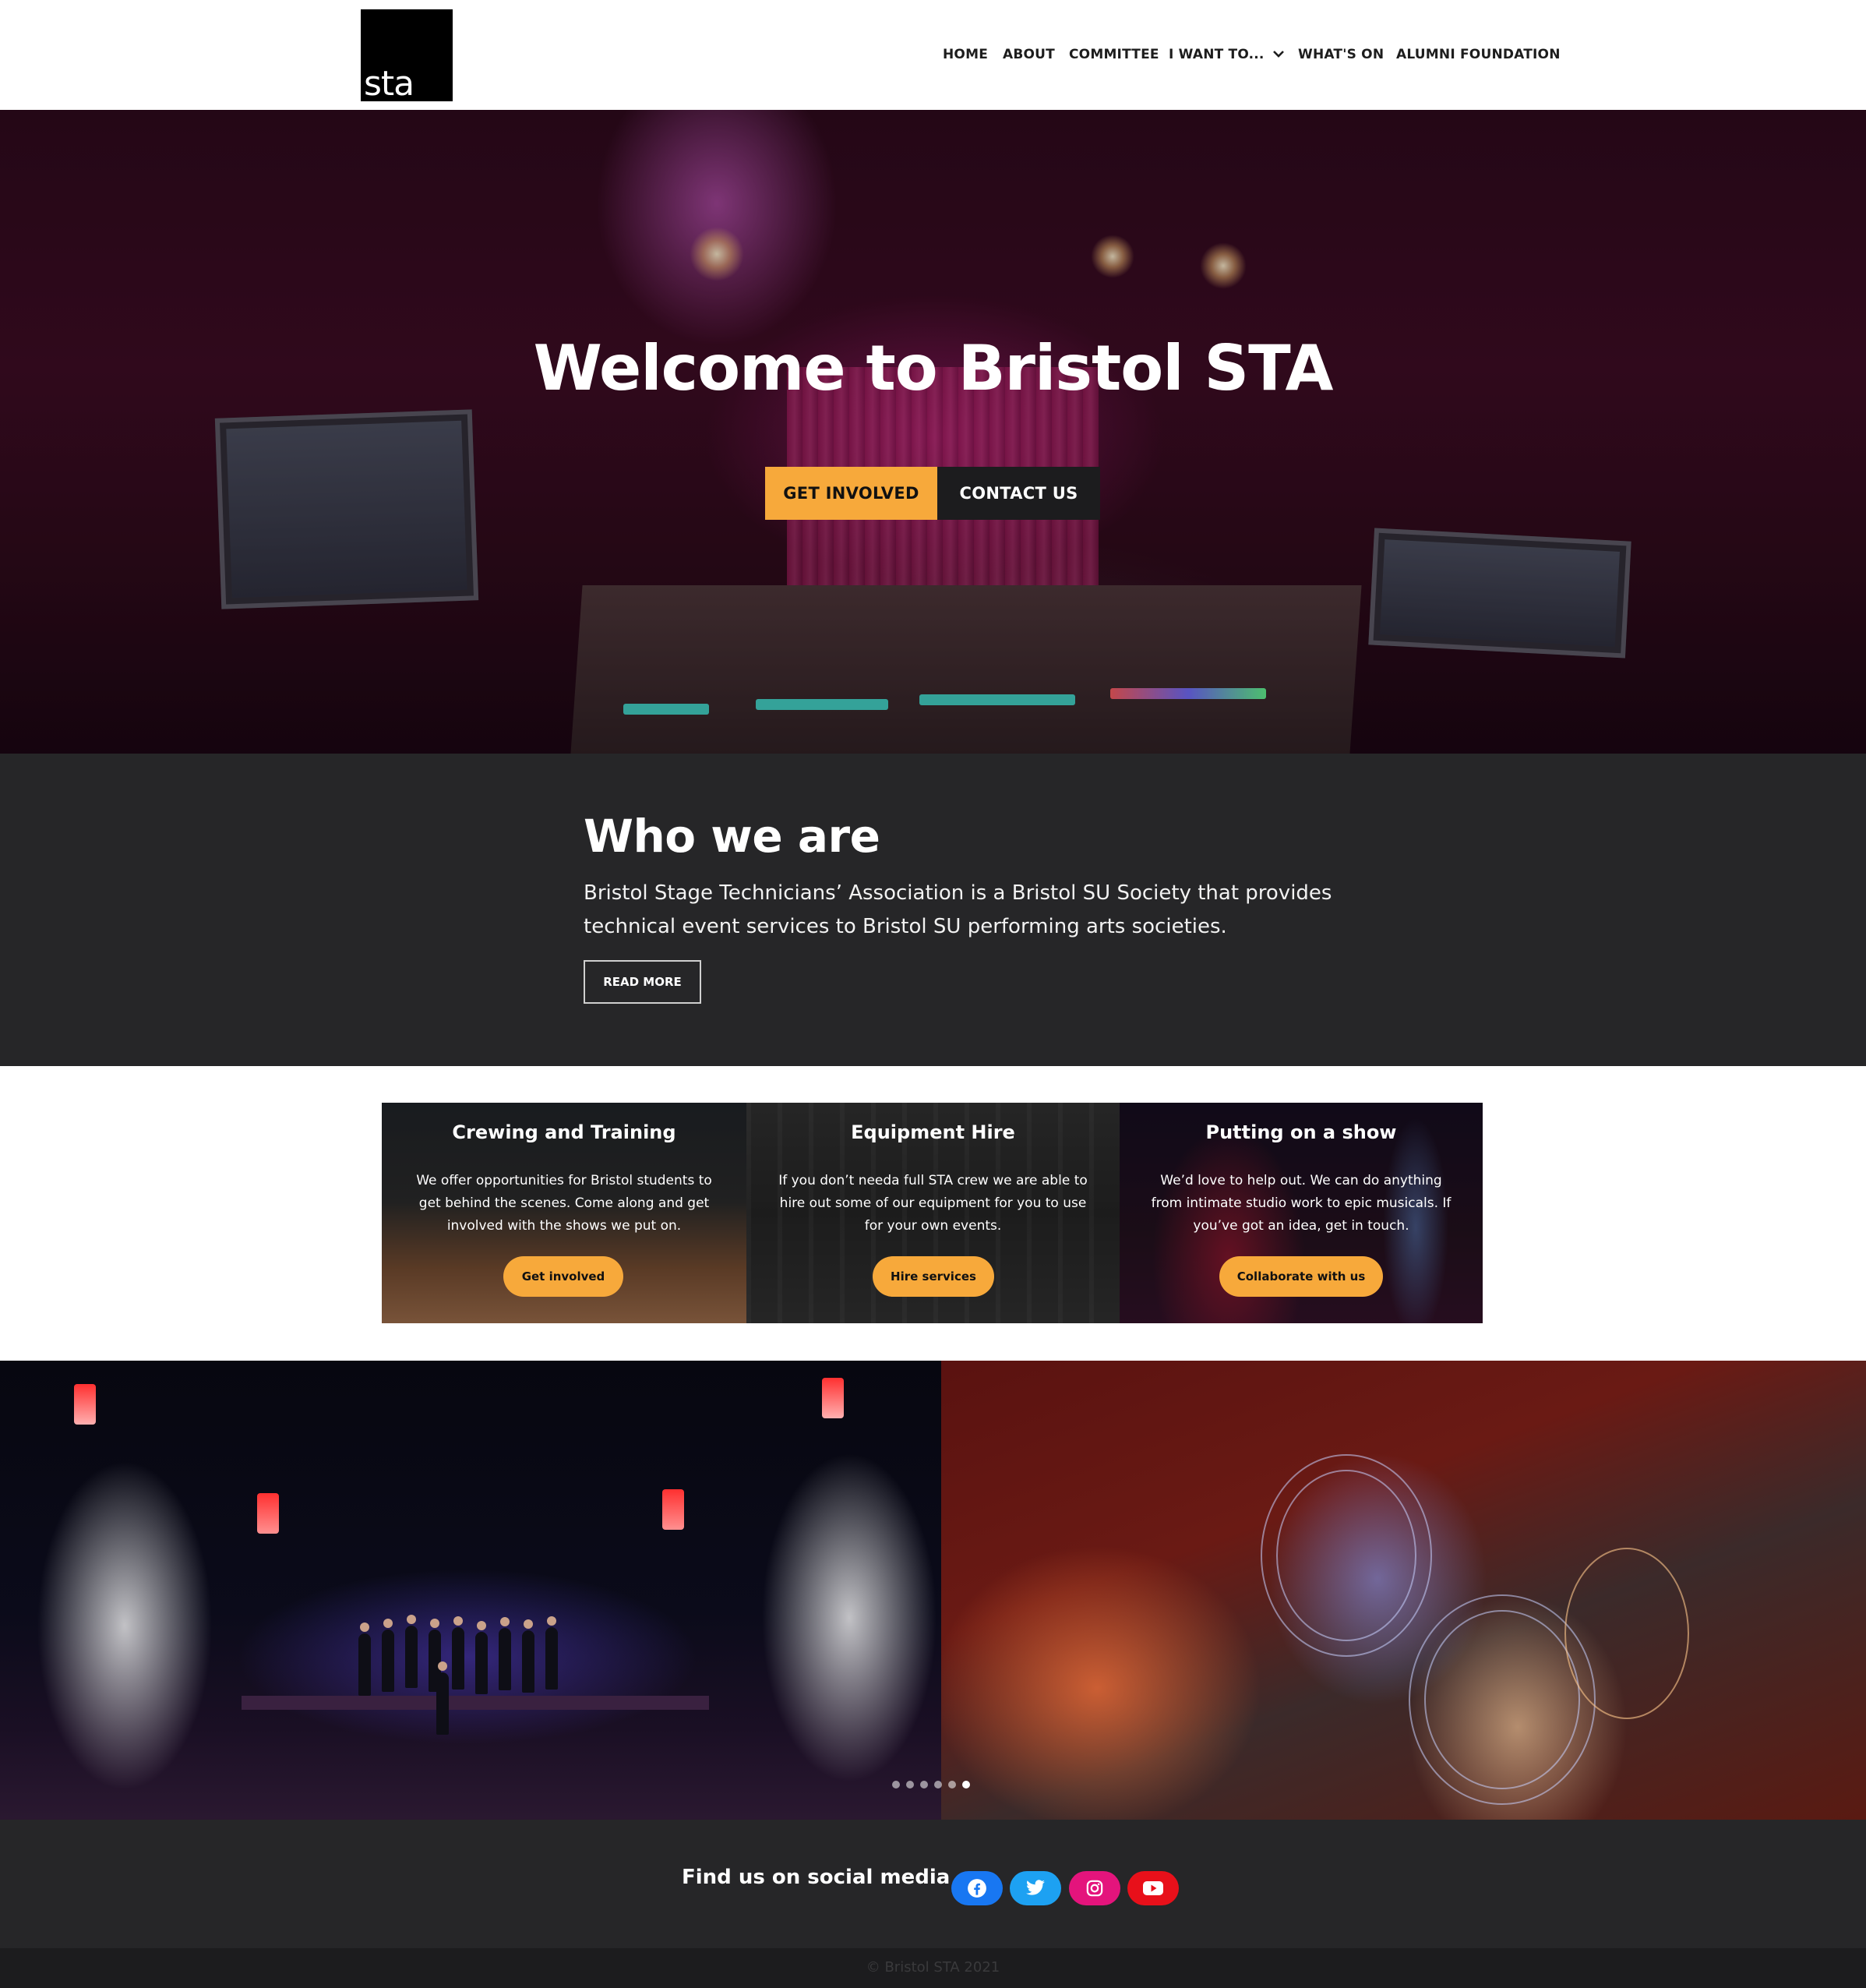  What do you see at coordinates (931, 1785) in the screenshot?
I see `carousel-dots` at bounding box center [931, 1785].